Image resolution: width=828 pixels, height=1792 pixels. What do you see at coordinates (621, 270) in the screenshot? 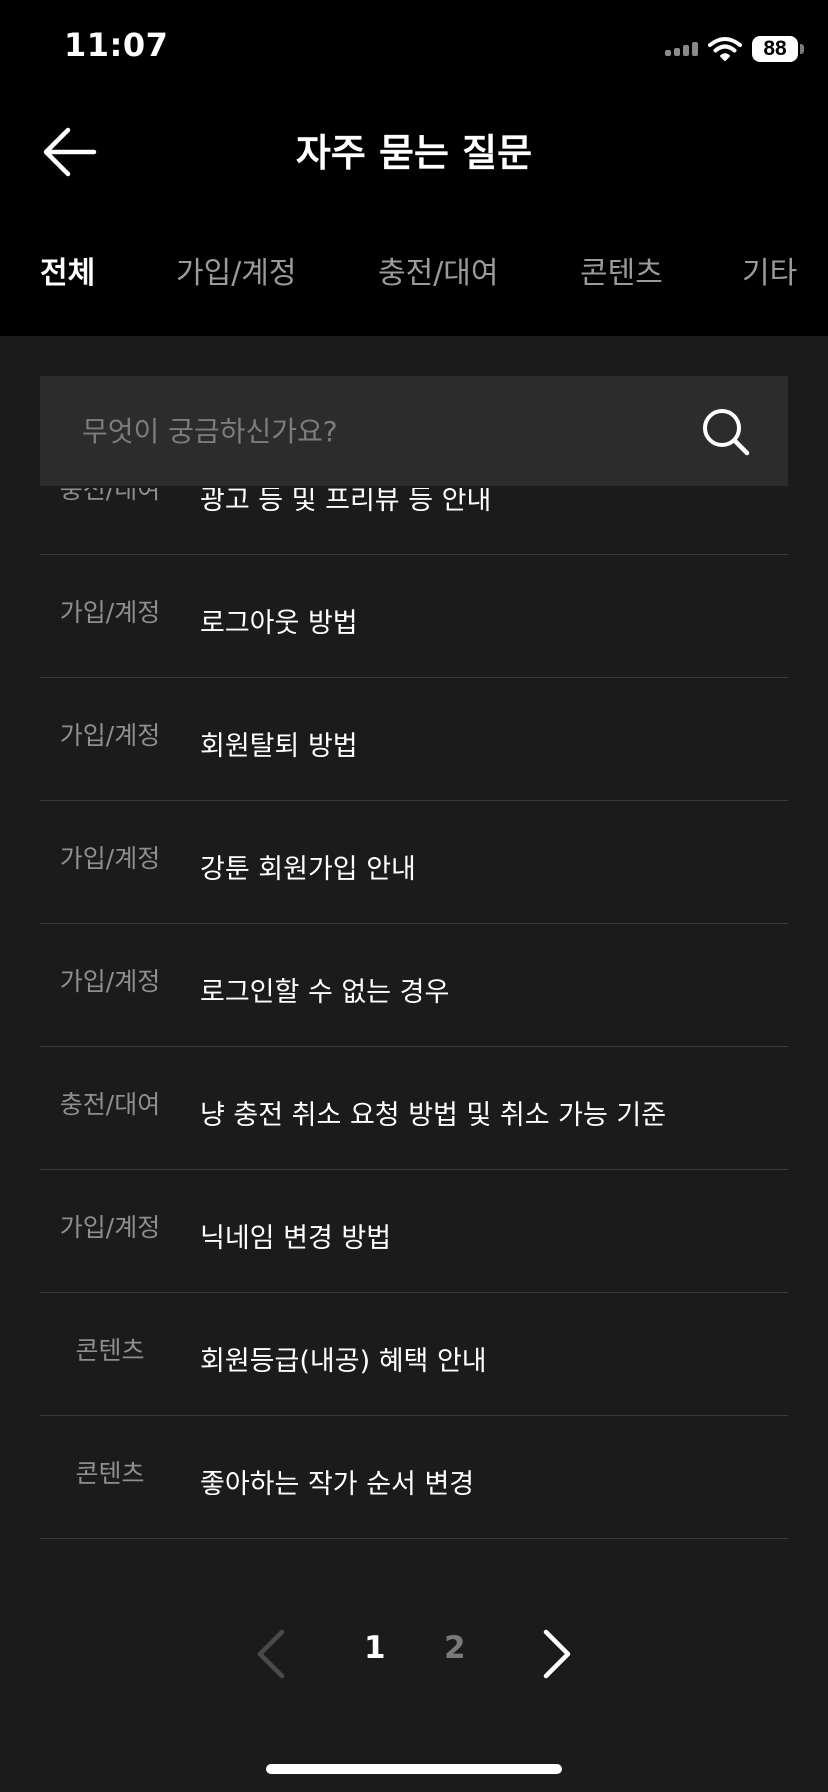
I see `tab-contents: 콘텐츠` at bounding box center [621, 270].